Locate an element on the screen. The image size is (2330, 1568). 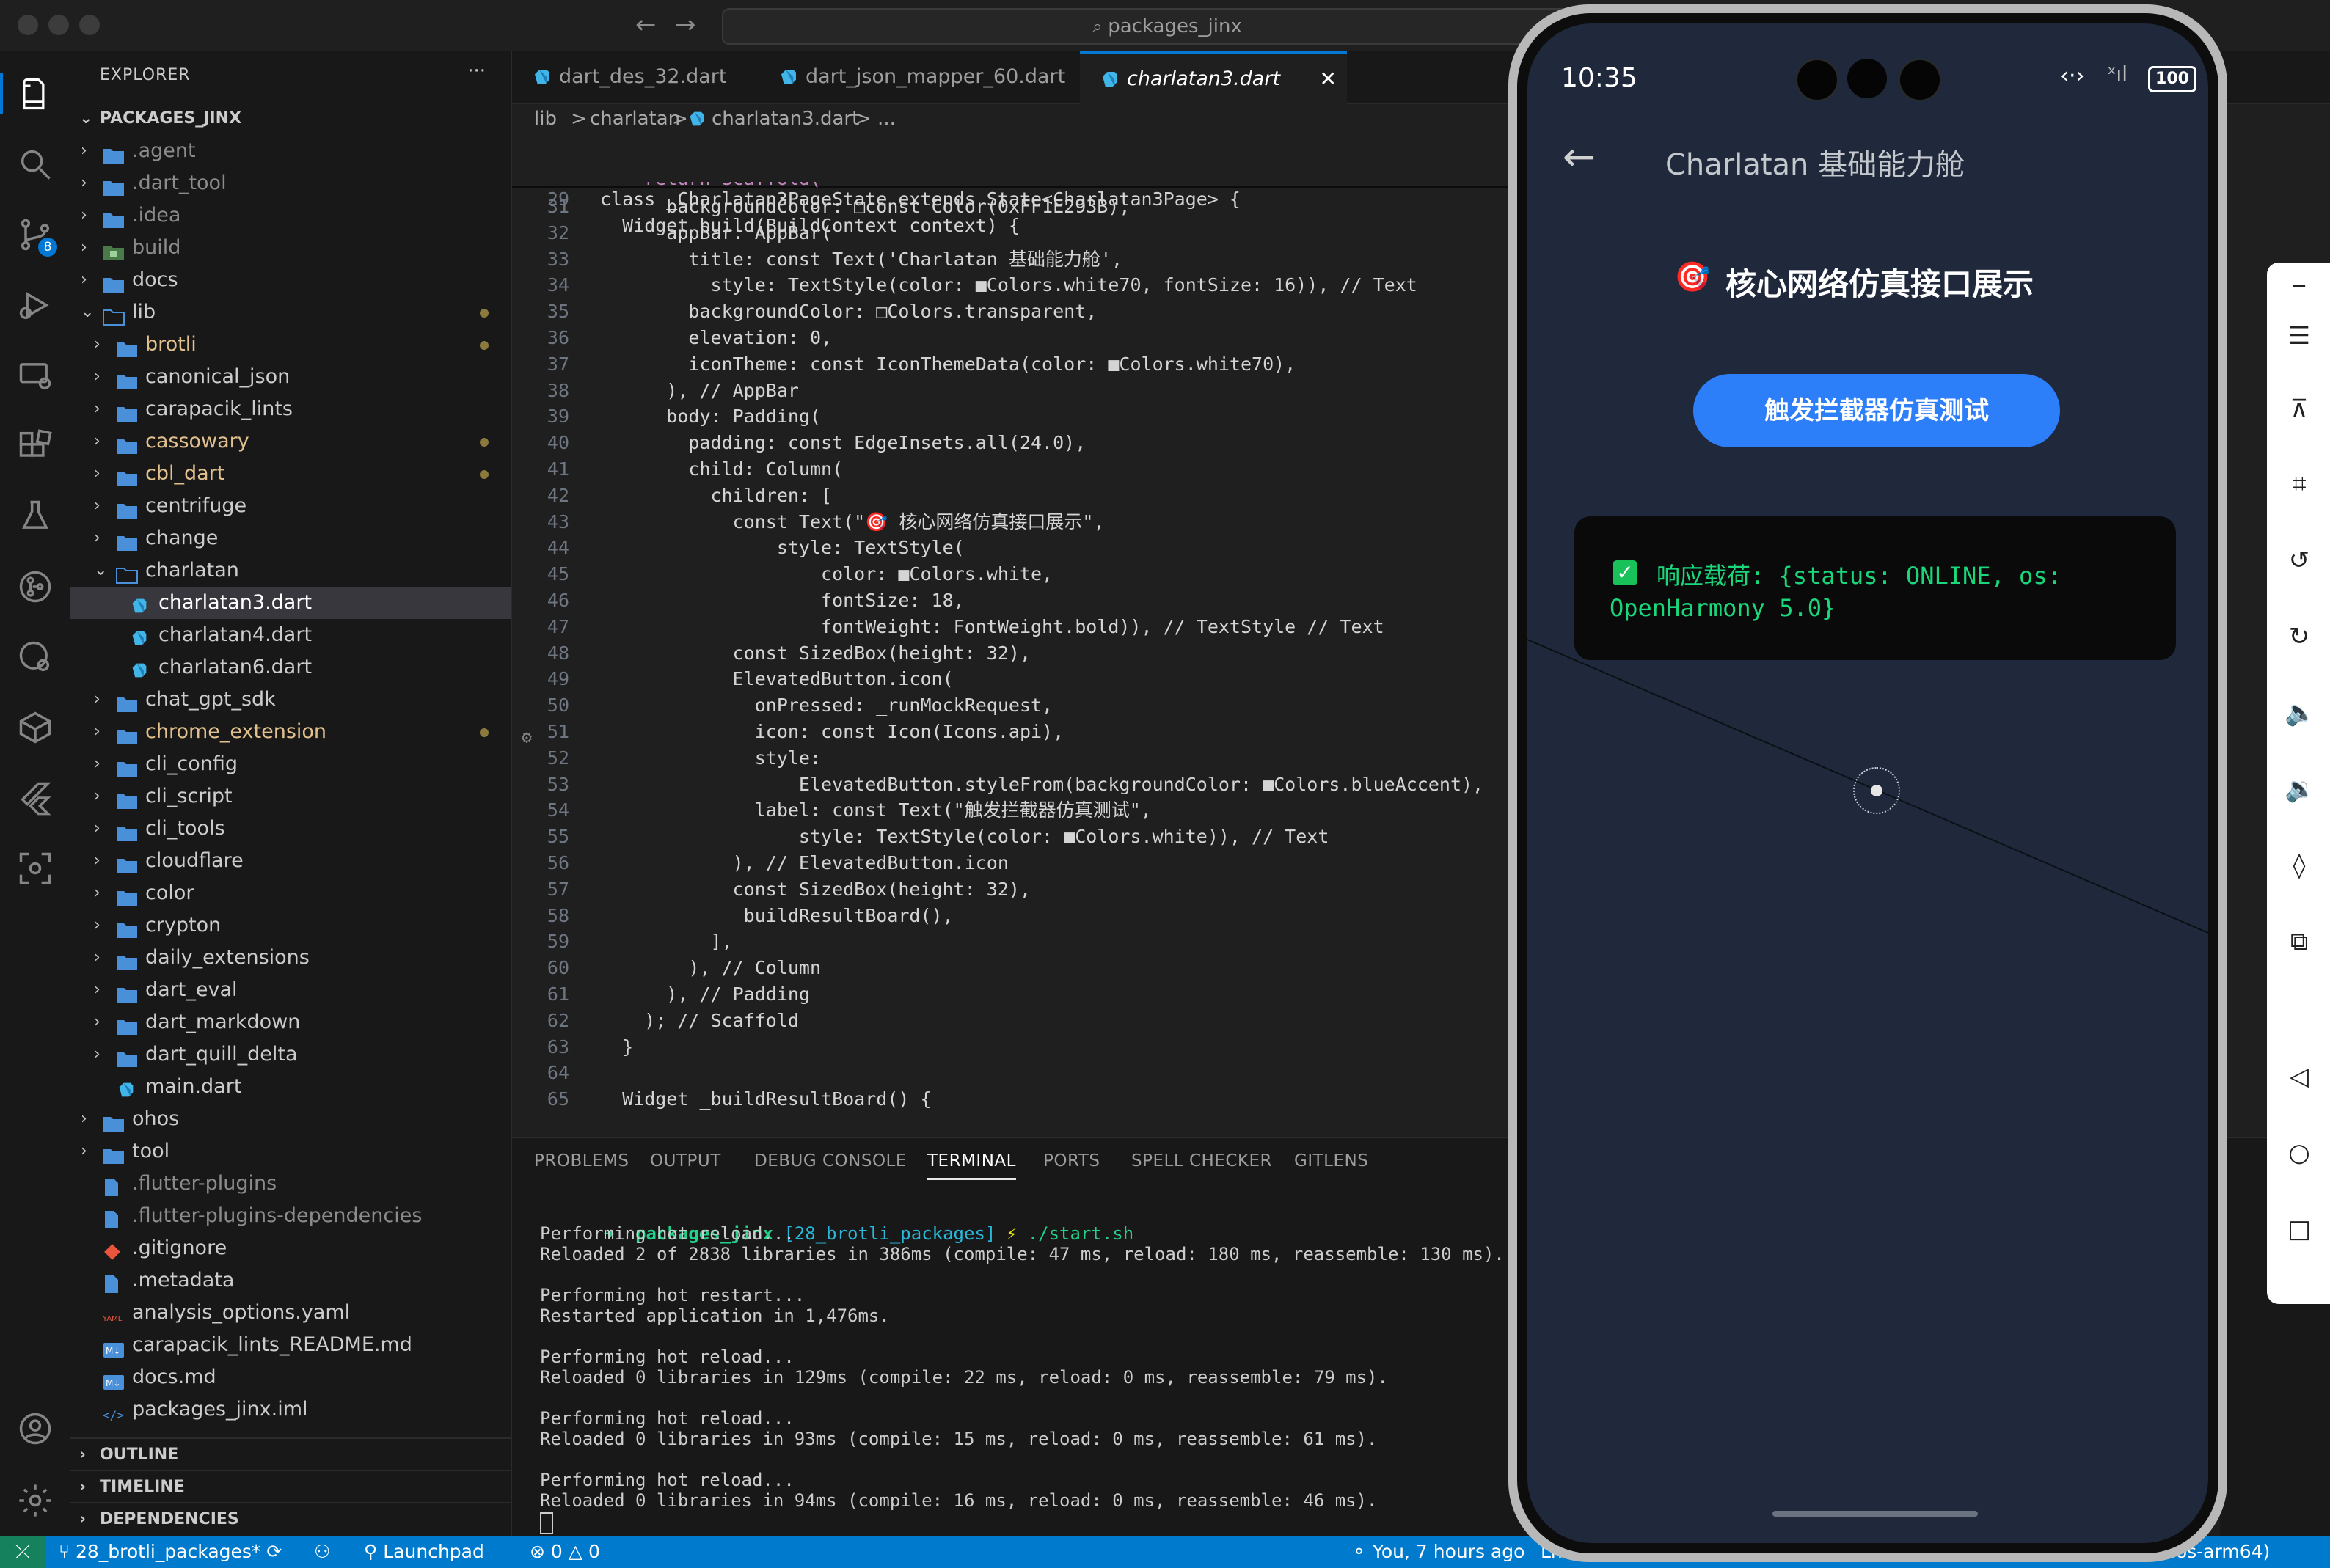
tree-item: charlatan4.dart is located at coordinates (290, 635).